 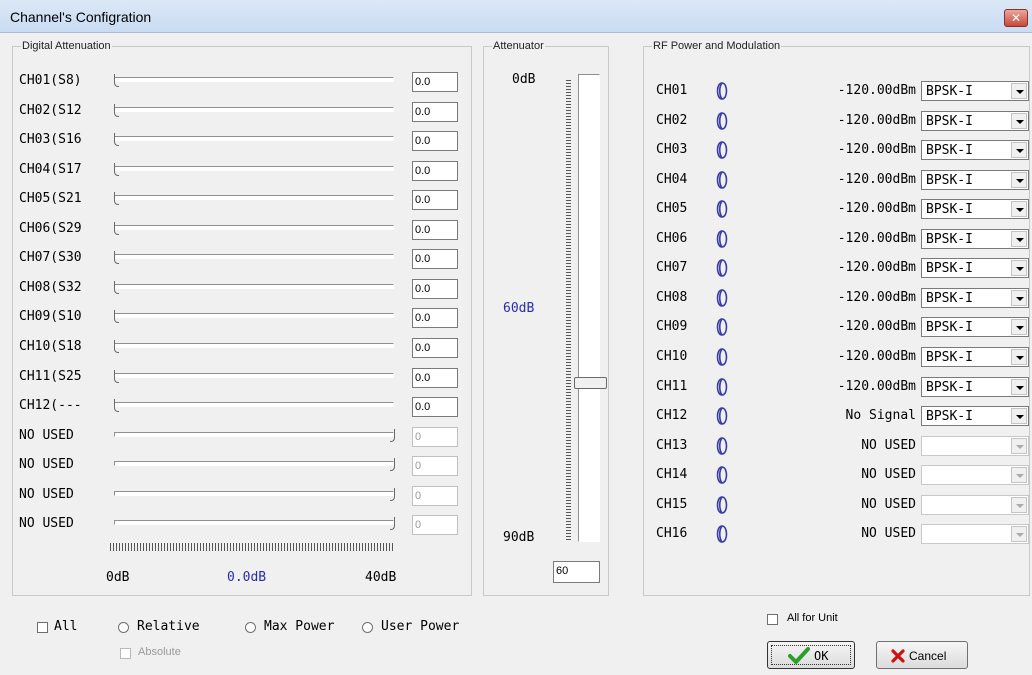 I want to click on all-checkbox, so click(x=42, y=627).